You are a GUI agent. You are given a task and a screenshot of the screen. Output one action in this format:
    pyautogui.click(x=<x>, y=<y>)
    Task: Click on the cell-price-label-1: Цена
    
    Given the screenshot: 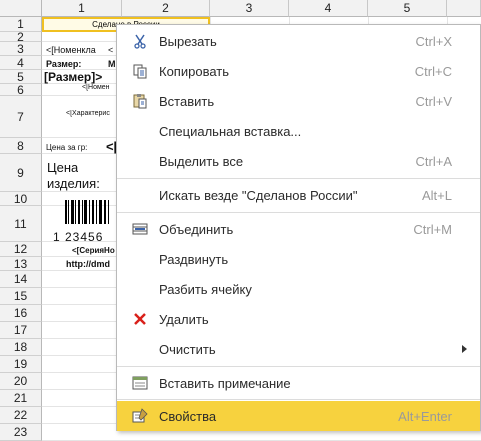 What is the action you would take?
    pyautogui.click(x=62, y=167)
    